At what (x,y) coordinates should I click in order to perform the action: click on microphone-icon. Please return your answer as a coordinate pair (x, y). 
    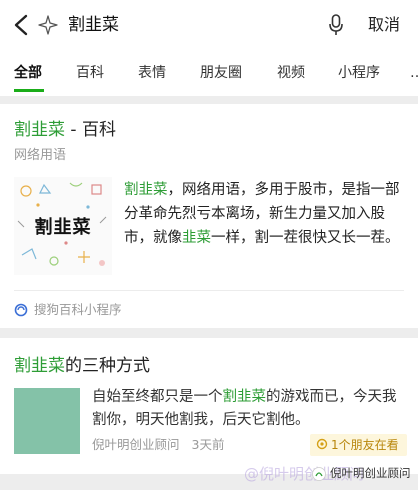
    Looking at the image, I should click on (336, 25).